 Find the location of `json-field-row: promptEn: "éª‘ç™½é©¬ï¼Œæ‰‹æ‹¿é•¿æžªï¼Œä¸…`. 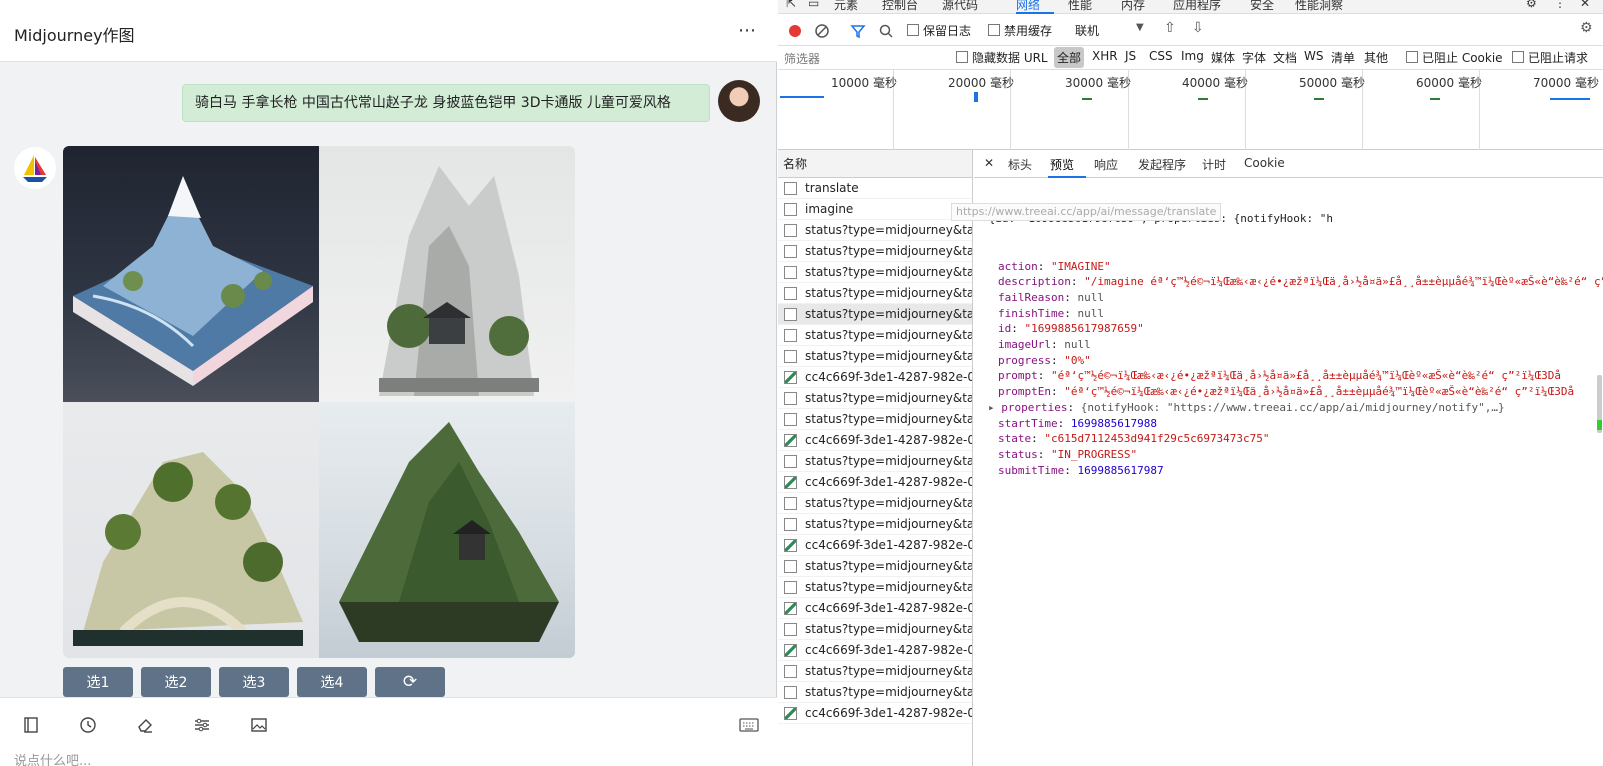

json-field-row: promptEn: "éª‘ç™½é©¬ï¼Œæ‰‹æ‹¿é•¿æžªï¼Œä¸… is located at coordinates (1288, 392).